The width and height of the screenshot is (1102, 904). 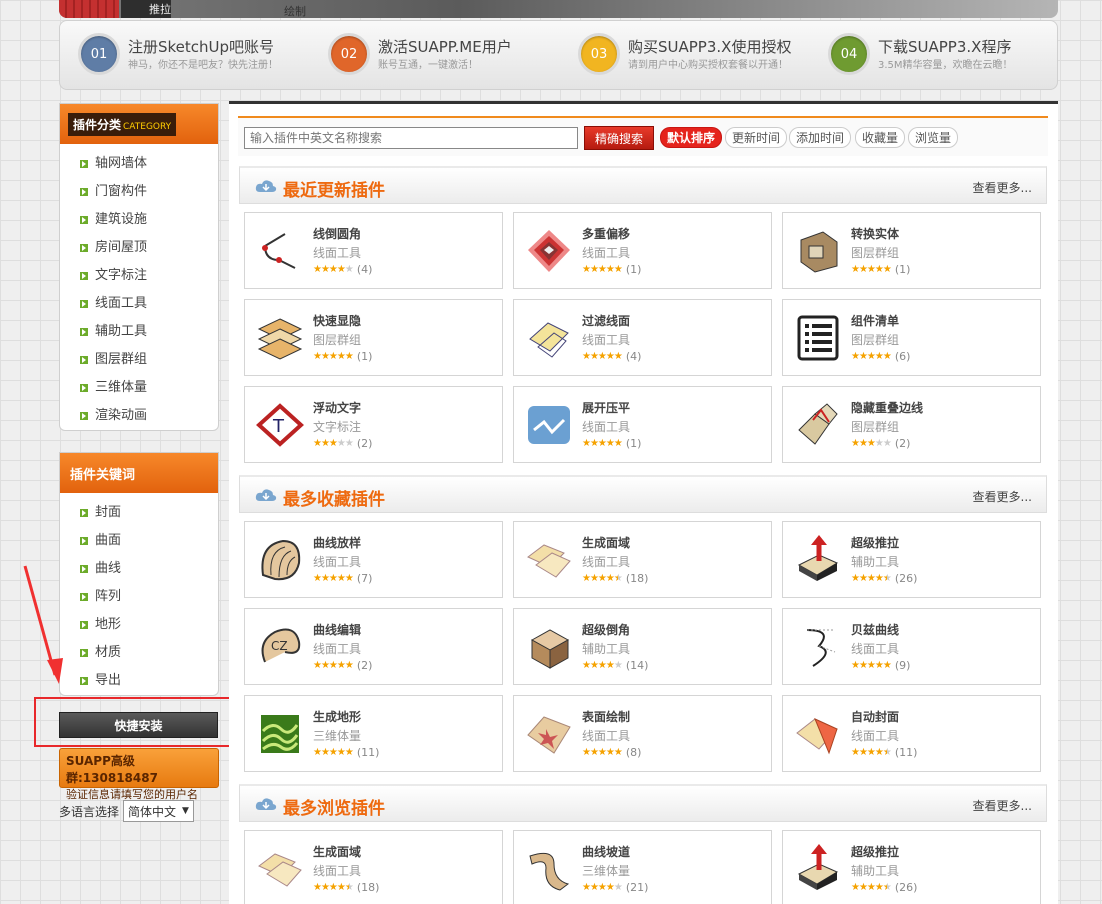 I want to click on plugin-card: 超级推拉辅助工具 ★★★★★ (26), so click(x=911, y=867).